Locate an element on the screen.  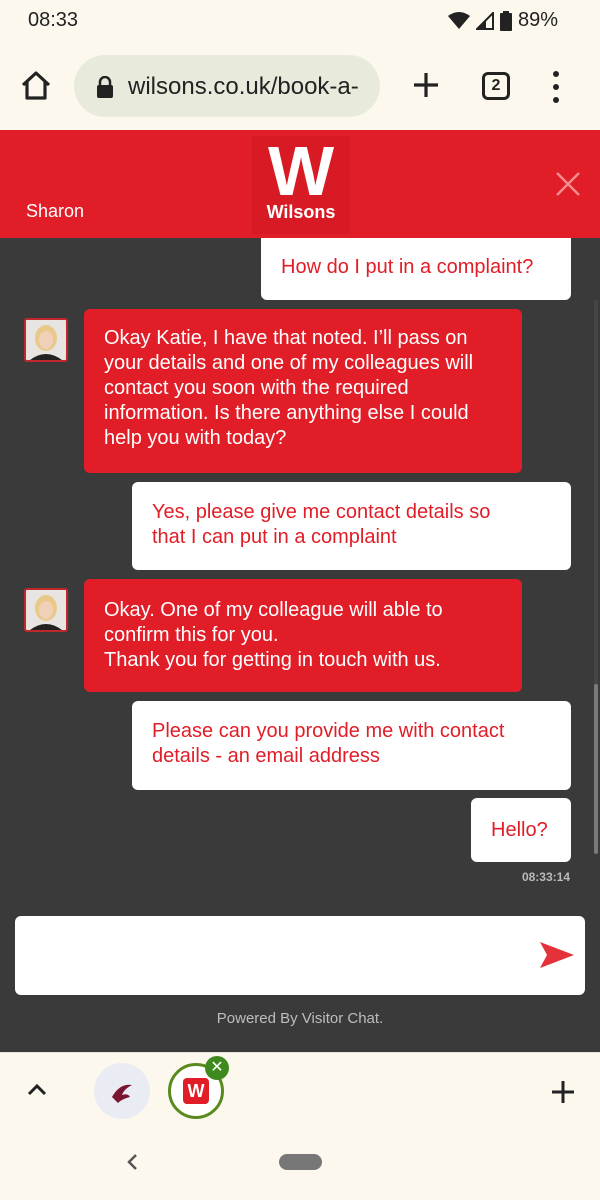
url-text: wilsons.co.uk/book-a- is located at coordinates (243, 86).